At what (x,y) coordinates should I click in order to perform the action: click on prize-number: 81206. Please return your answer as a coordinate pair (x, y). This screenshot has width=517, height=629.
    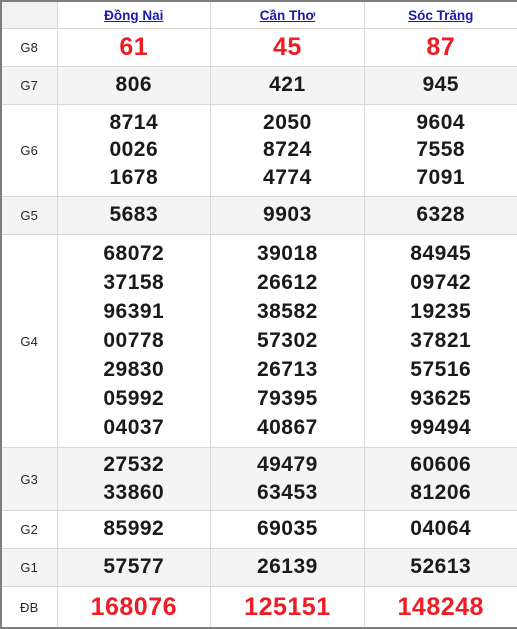
    Looking at the image, I should click on (441, 492).